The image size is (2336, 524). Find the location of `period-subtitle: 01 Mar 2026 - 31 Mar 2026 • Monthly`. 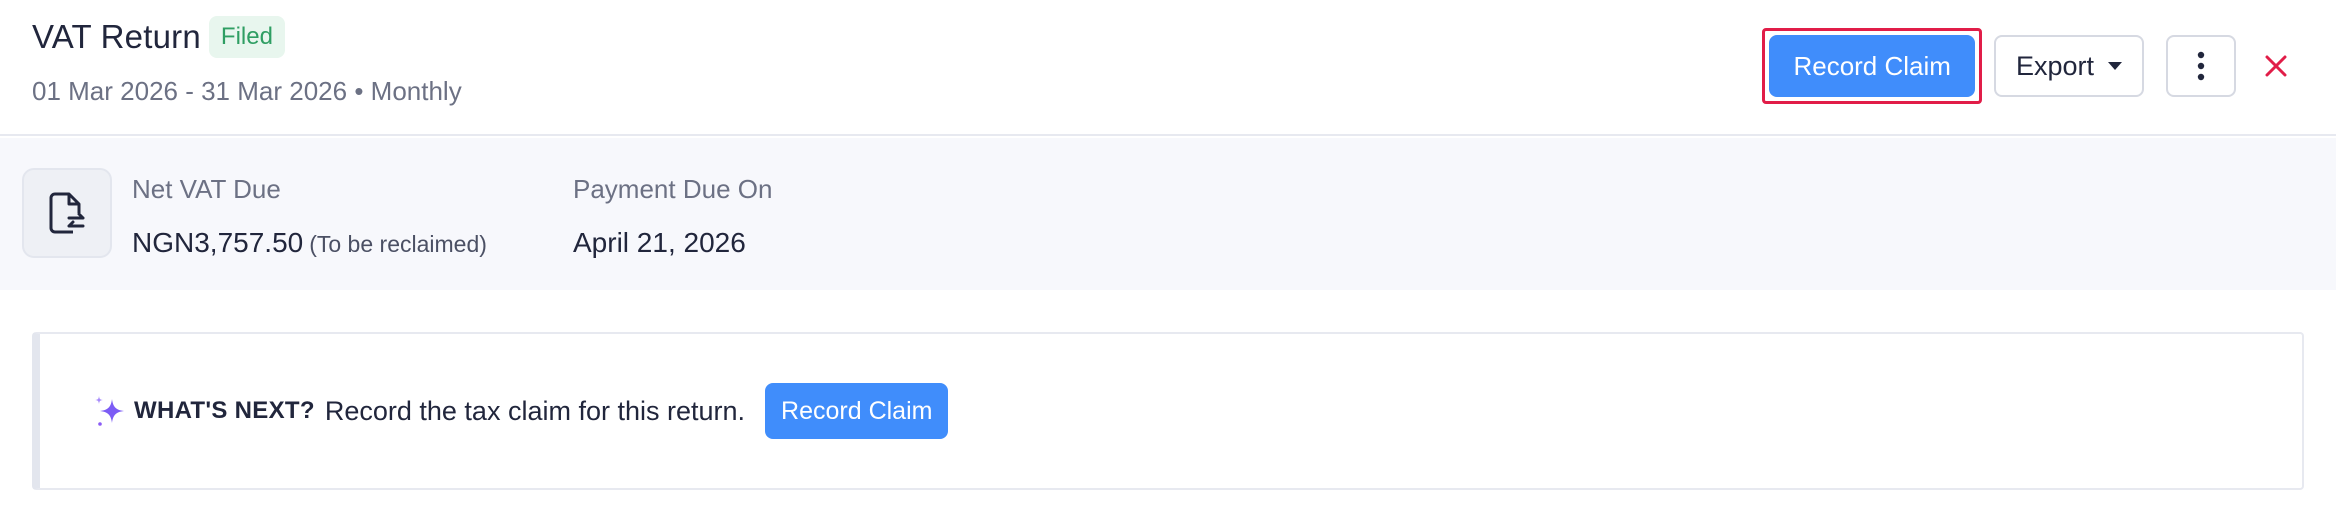

period-subtitle: 01 Mar 2026 - 31 Mar 2026 • Monthly is located at coordinates (247, 91).